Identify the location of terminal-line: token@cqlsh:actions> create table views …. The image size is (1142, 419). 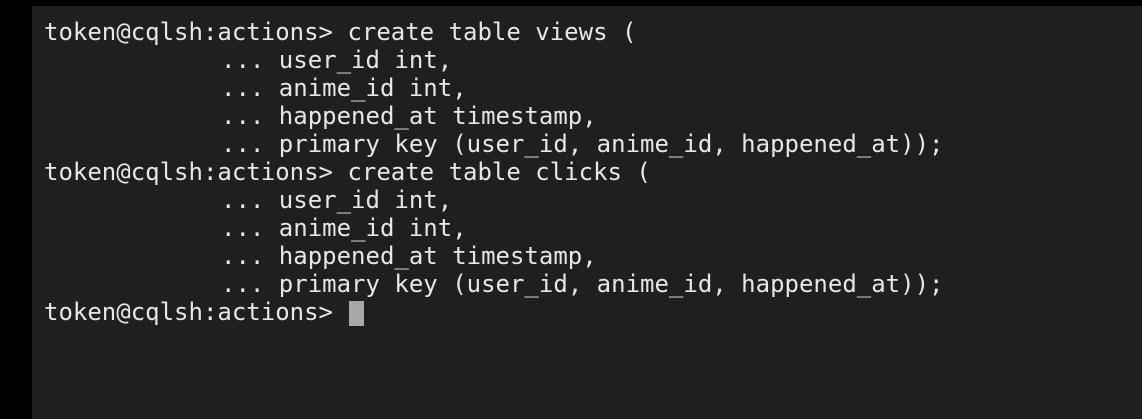
(493, 32).